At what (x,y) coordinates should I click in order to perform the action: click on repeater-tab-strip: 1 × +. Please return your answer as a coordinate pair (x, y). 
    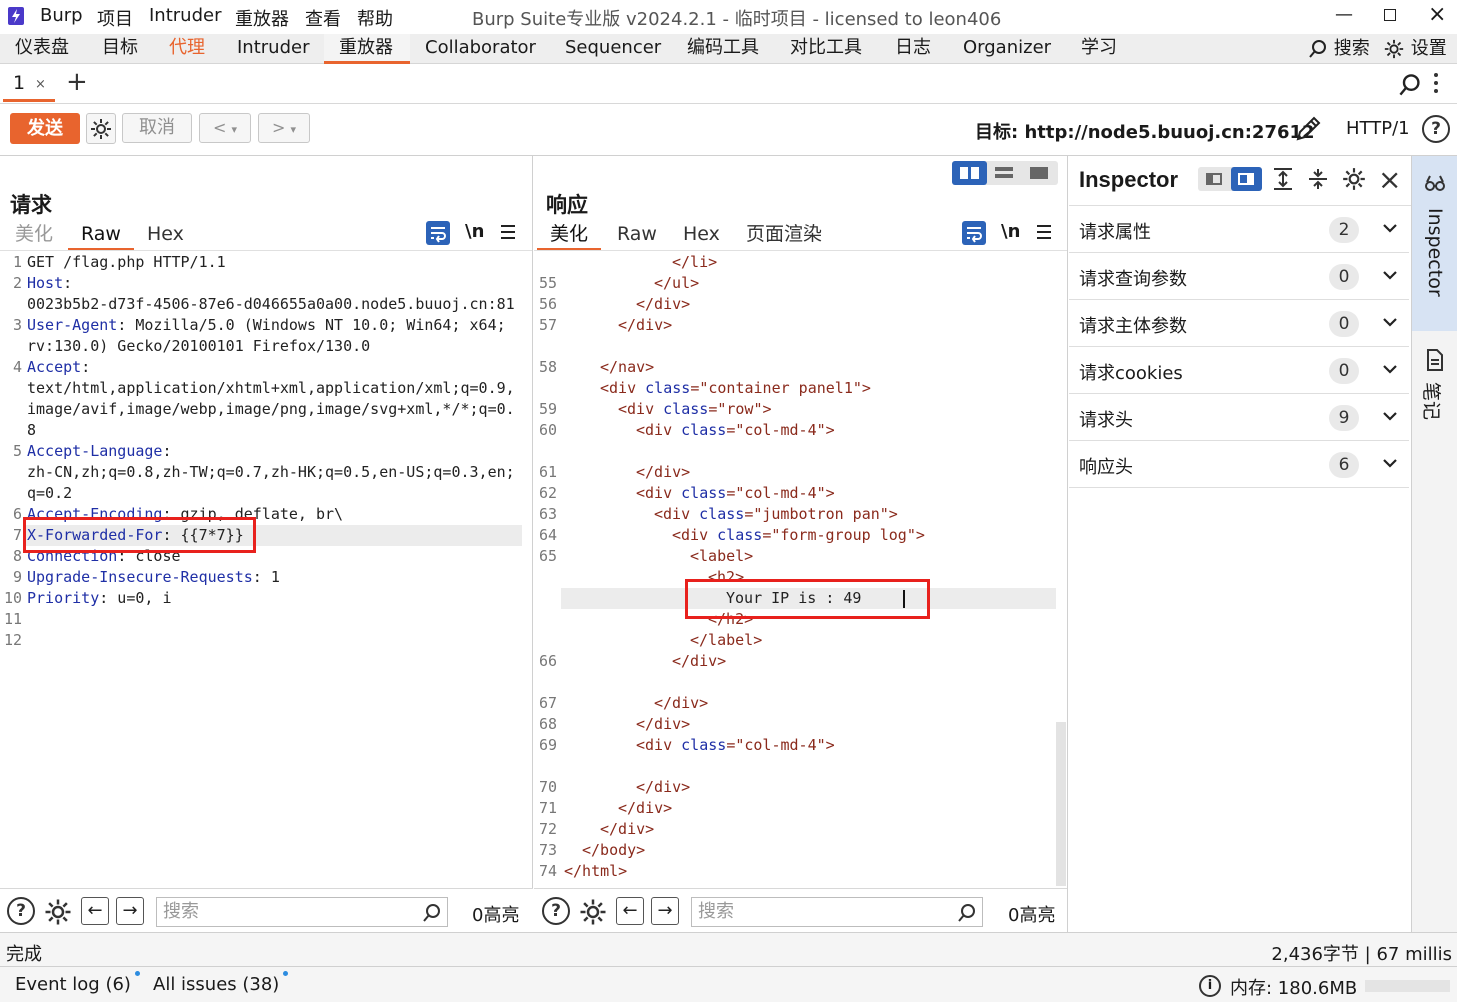
    Looking at the image, I should click on (728, 84).